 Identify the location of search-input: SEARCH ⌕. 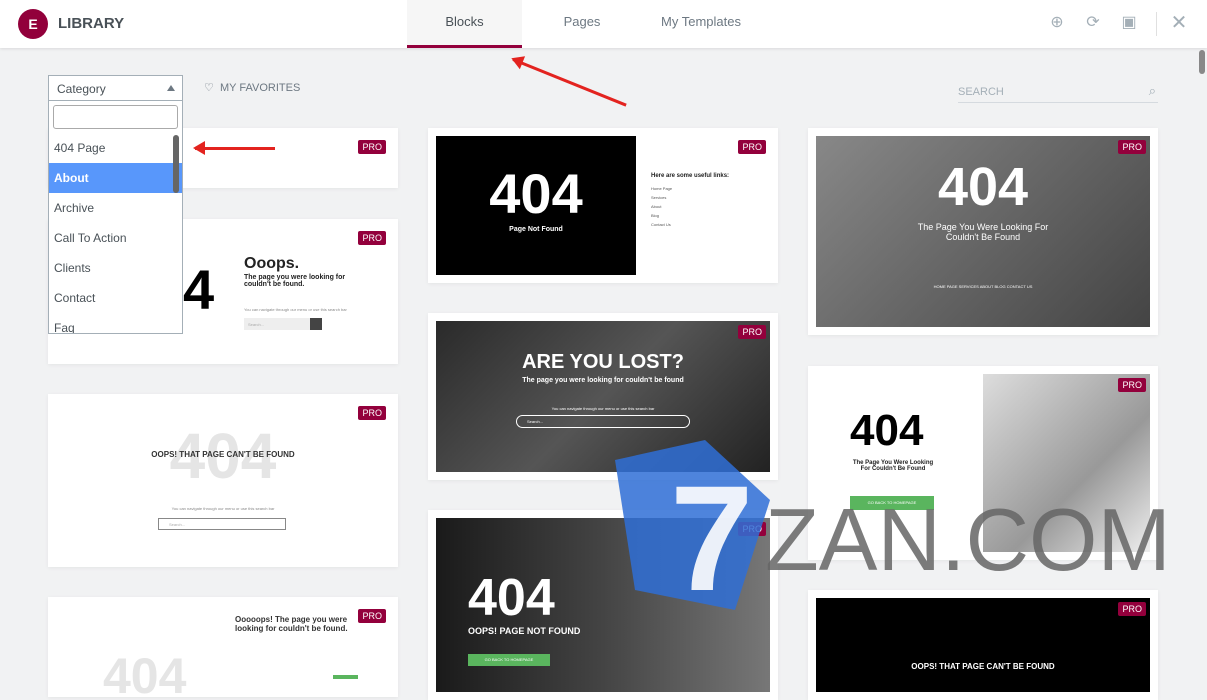
(1058, 91).